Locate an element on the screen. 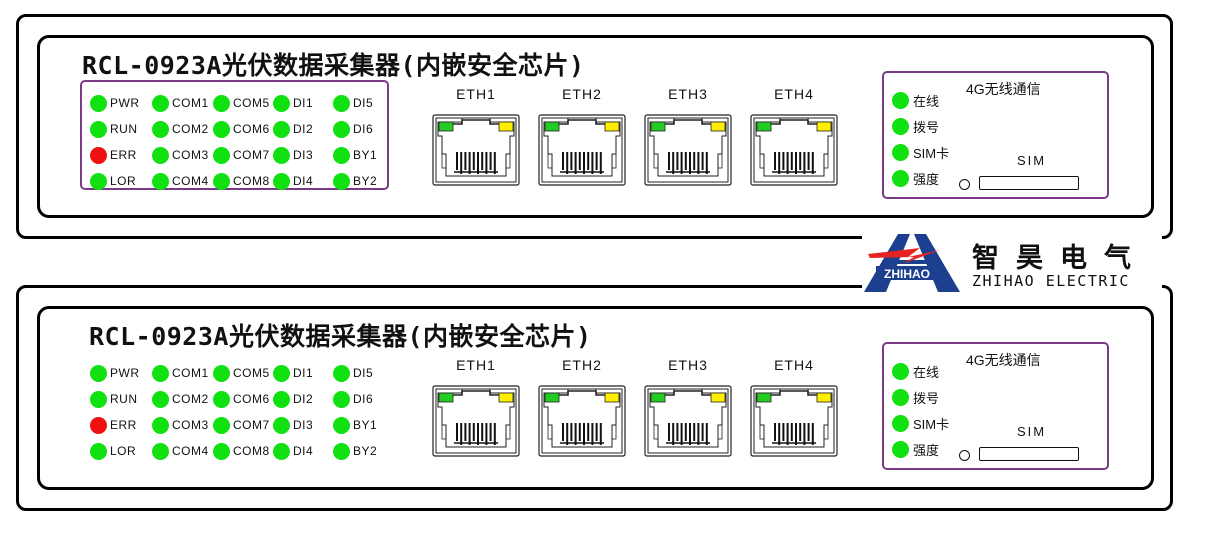 This screenshot has height=534, width=1206. led-label: DI5 is located at coordinates (363, 103).